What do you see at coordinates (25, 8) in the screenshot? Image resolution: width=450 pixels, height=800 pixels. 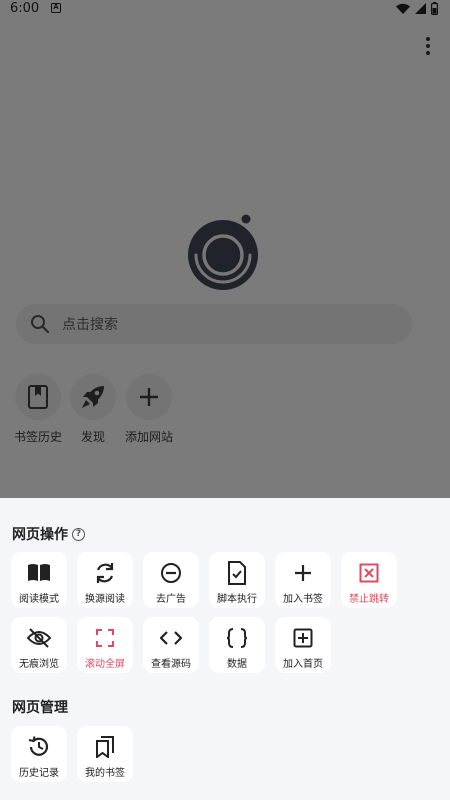 I see `status-time: 6:00` at bounding box center [25, 8].